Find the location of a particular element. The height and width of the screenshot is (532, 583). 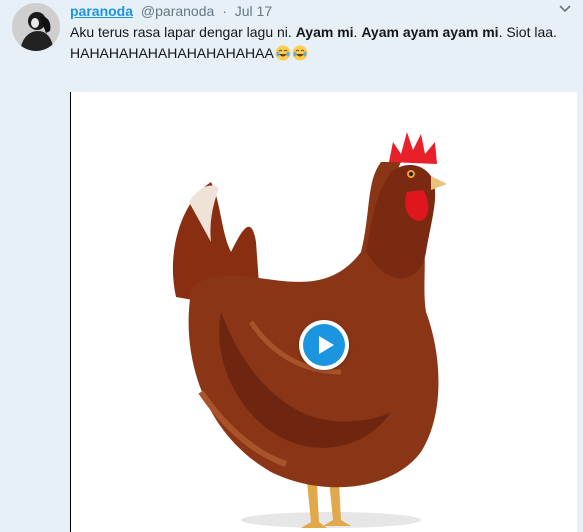

avatar-image is located at coordinates (36, 27).